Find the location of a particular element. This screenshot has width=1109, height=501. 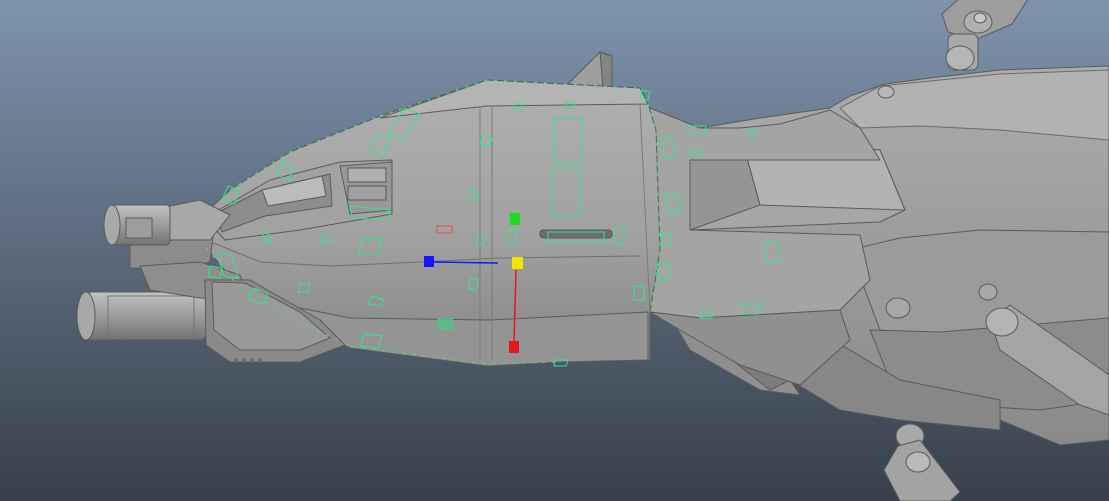

y-axis-handle is located at coordinates (515, 219).